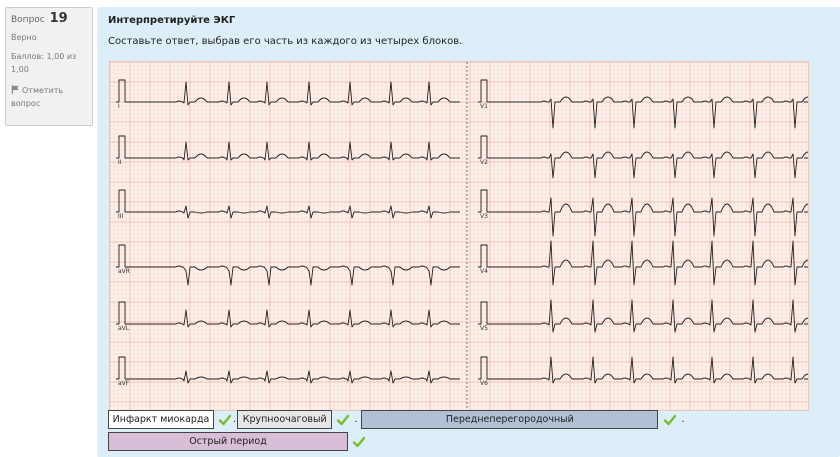 Image resolution: width=840 pixels, height=457 pixels. What do you see at coordinates (510, 419) in the screenshot?
I see `answer-select-location: Переднеперегородочный` at bounding box center [510, 419].